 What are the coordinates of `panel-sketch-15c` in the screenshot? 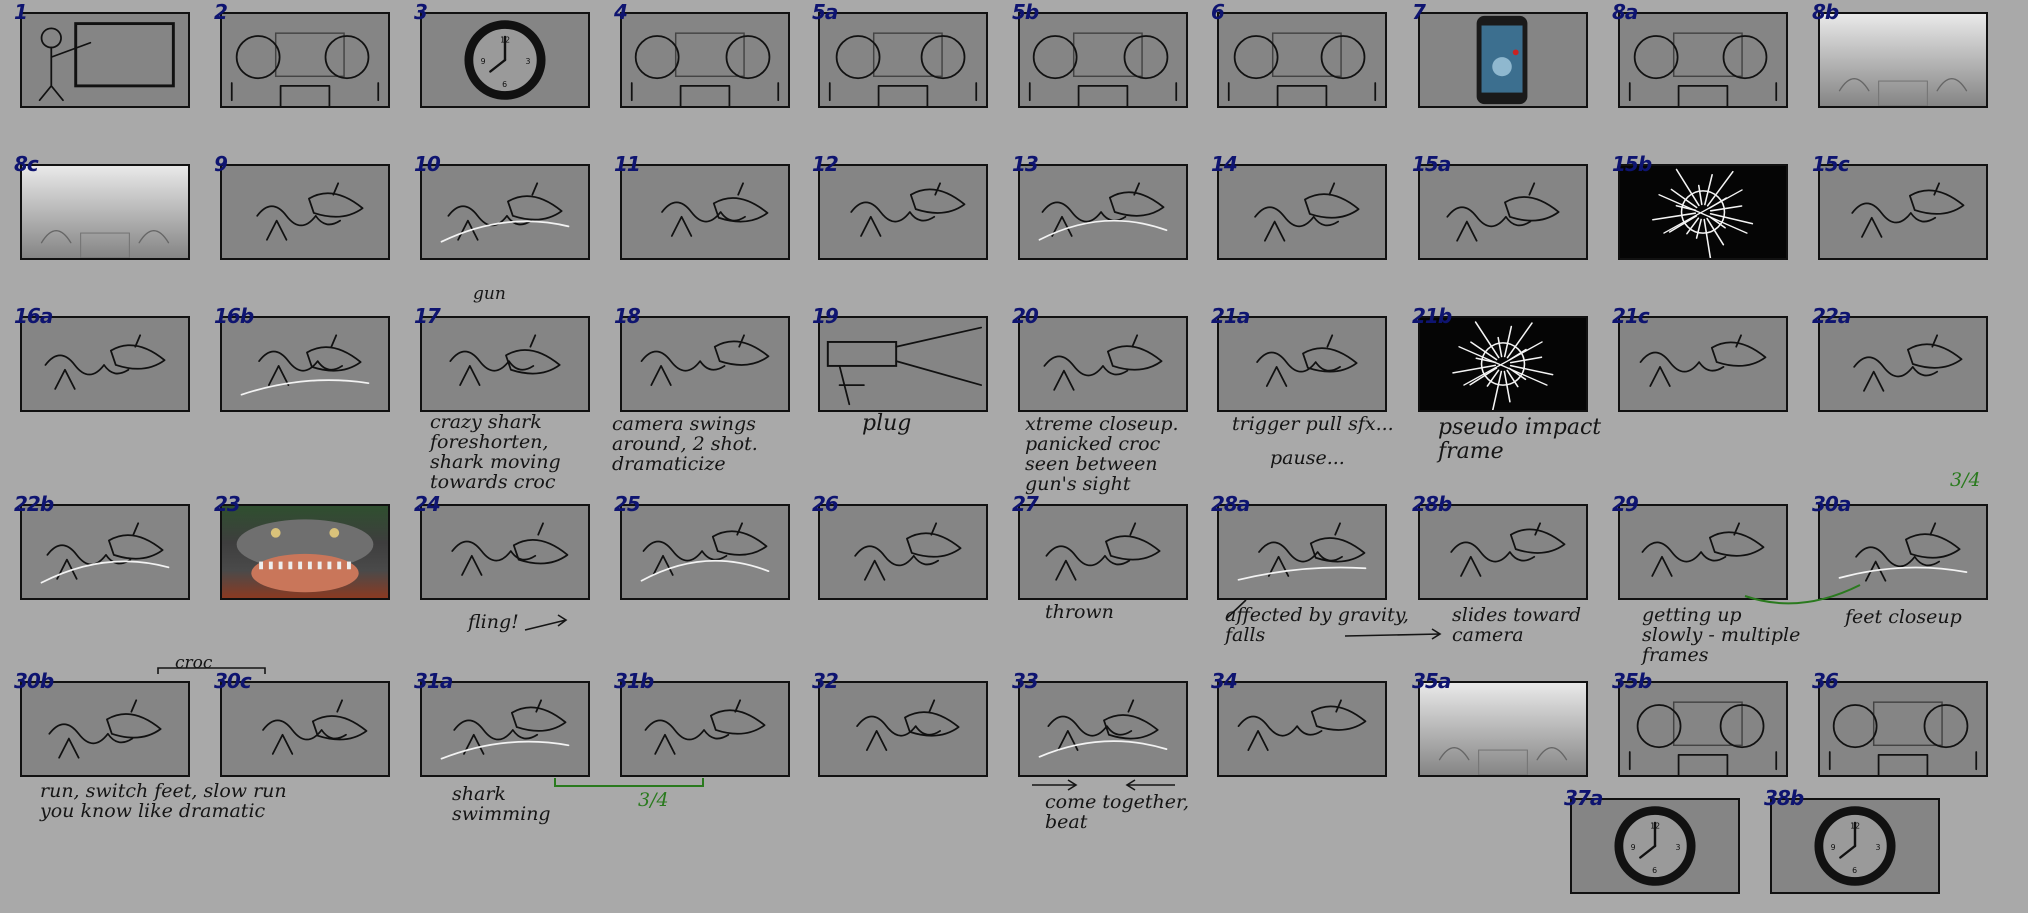 It's located at (1908, 210).